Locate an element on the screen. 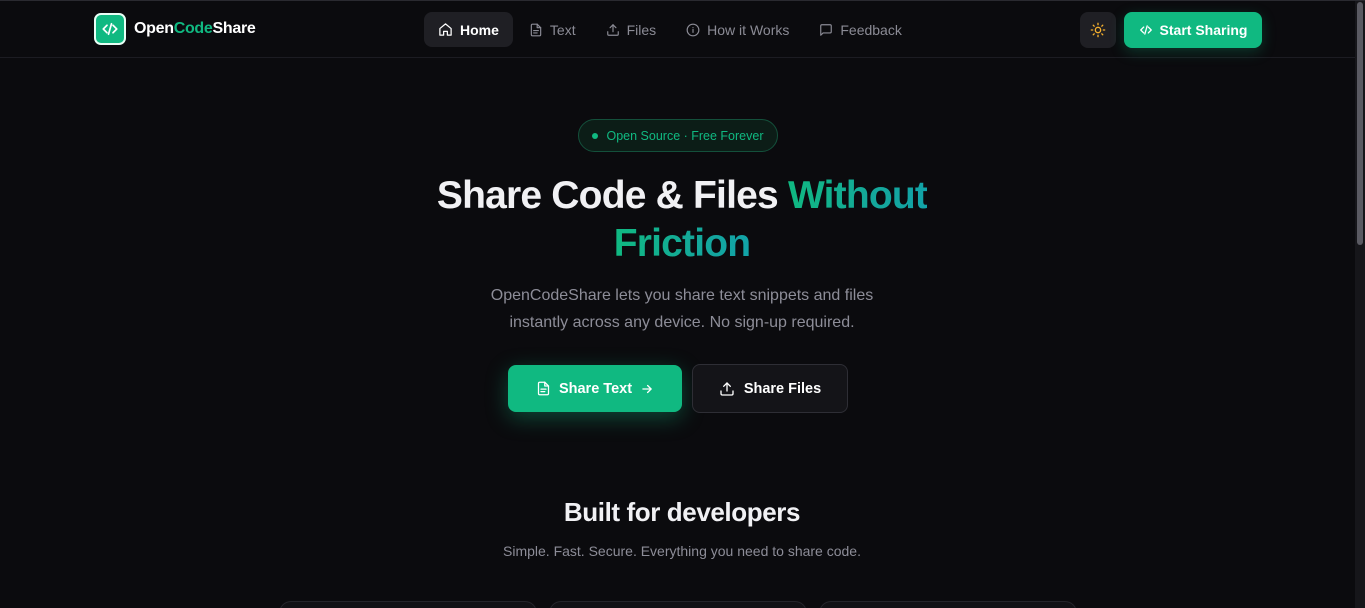 The height and width of the screenshot is (608, 1365). brand-logo: OpenCodeShare is located at coordinates (175, 29).